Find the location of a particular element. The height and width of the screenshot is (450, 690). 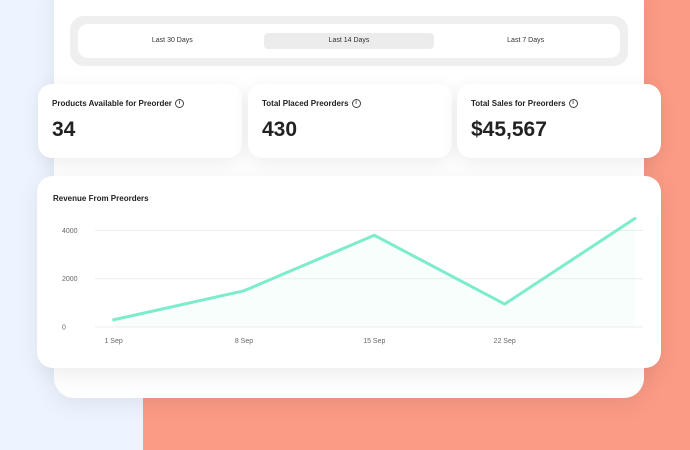

stat-label: Total Placed Preorders is located at coordinates (305, 103).